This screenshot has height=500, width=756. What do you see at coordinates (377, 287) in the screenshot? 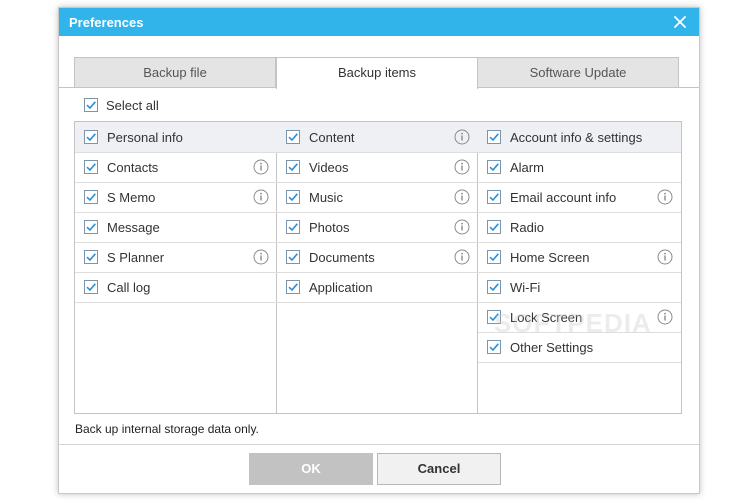
I see `item-row-application: Application` at bounding box center [377, 287].